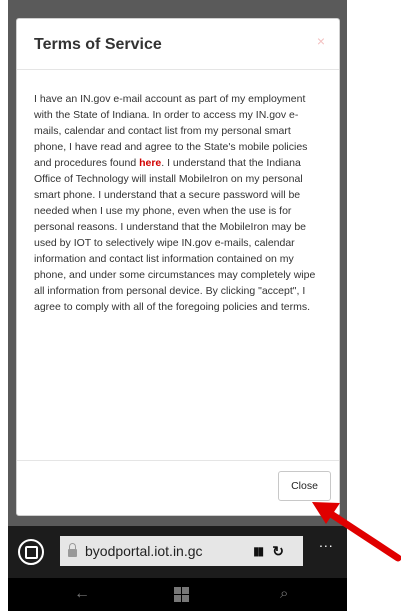  Describe the element at coordinates (31, 552) in the screenshot. I see `tabs-icon` at that location.